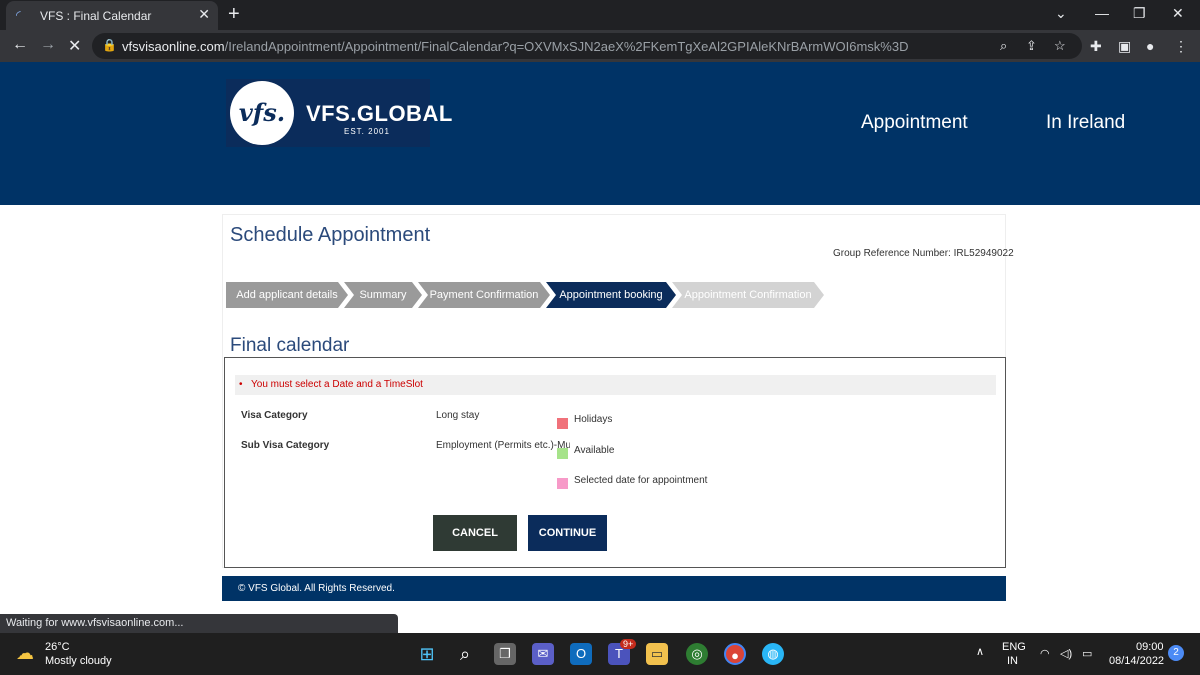 The image size is (1200, 675). Describe the element at coordinates (594, 450) in the screenshot. I see `legend-available: Available` at that location.